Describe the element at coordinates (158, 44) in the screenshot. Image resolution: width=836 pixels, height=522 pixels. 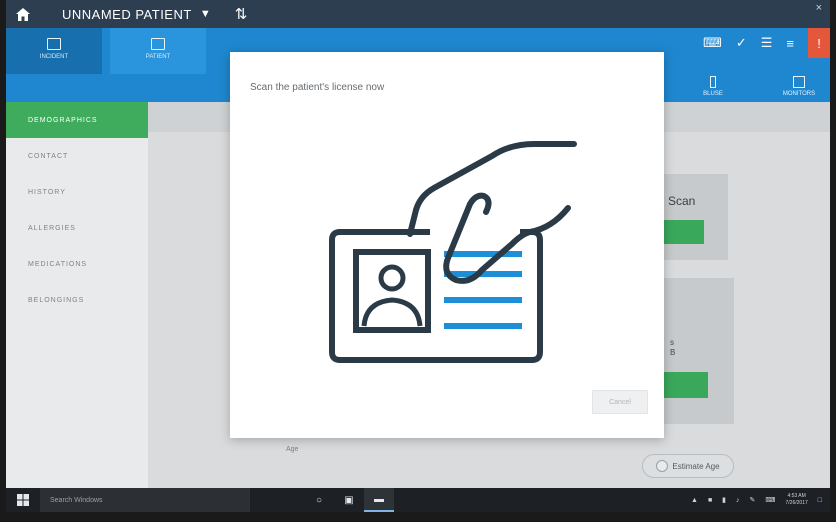
I see `patient-icon` at that location.